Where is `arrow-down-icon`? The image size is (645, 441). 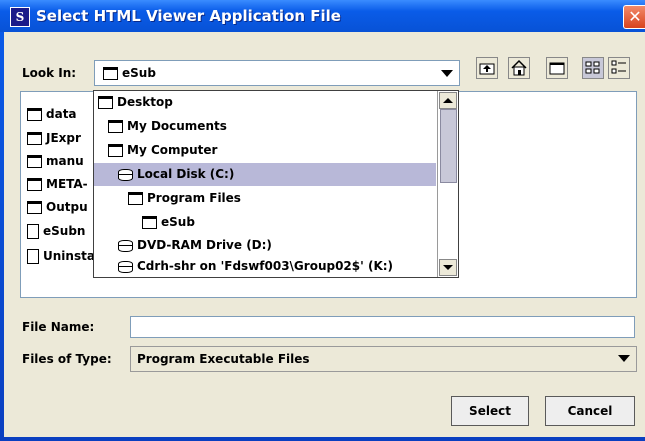
arrow-down-icon is located at coordinates (448, 267).